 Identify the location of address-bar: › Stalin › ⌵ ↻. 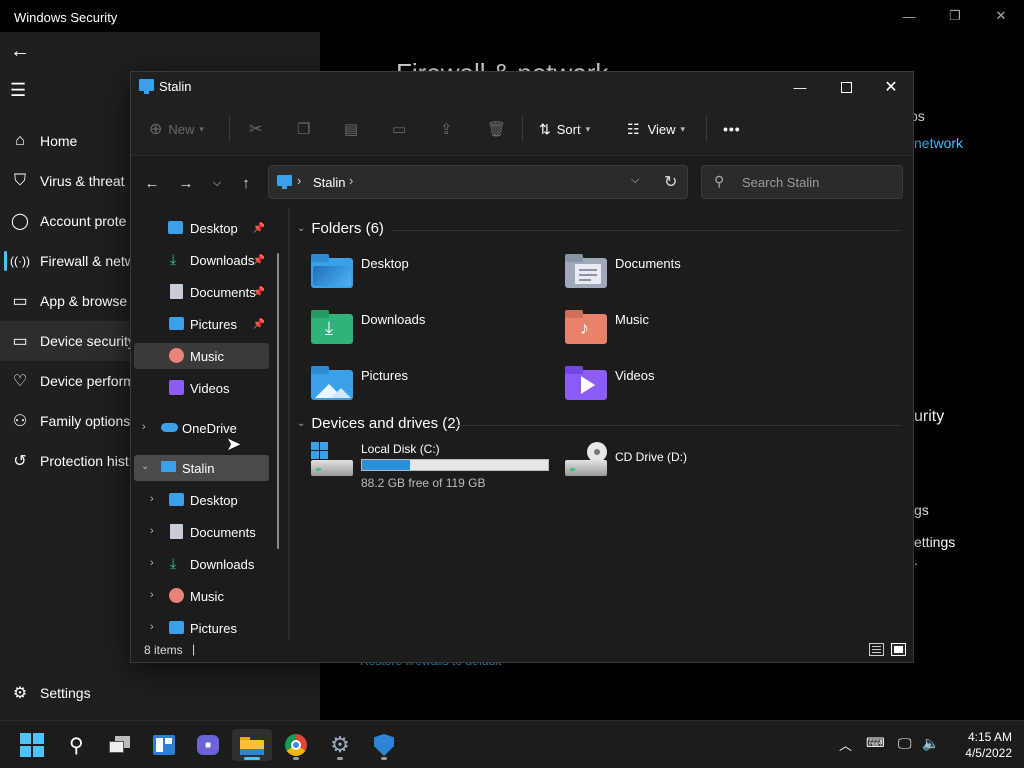
(478, 182).